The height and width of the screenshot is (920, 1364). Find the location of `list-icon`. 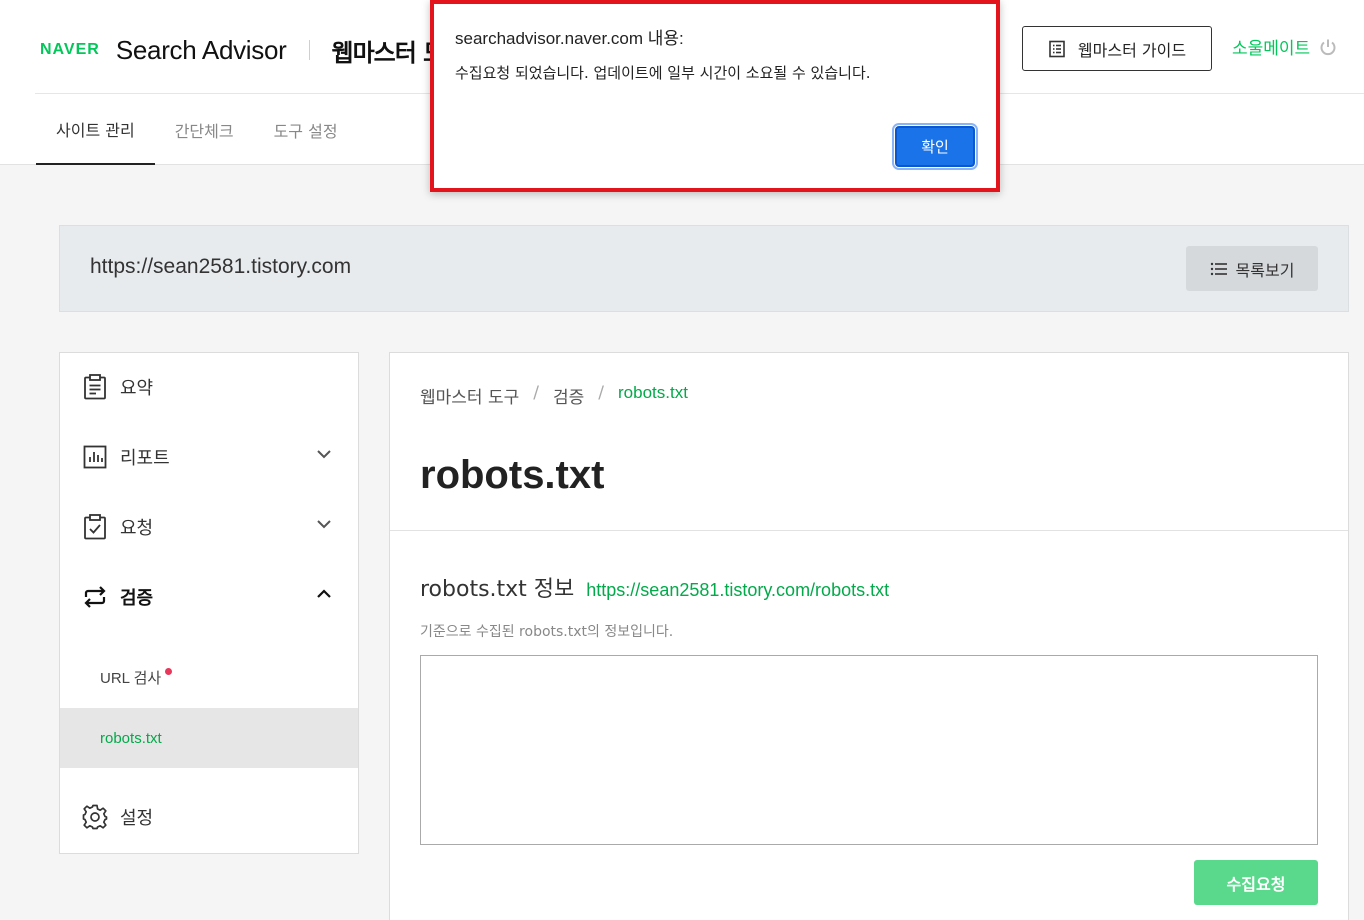

list-icon is located at coordinates (1218, 268).